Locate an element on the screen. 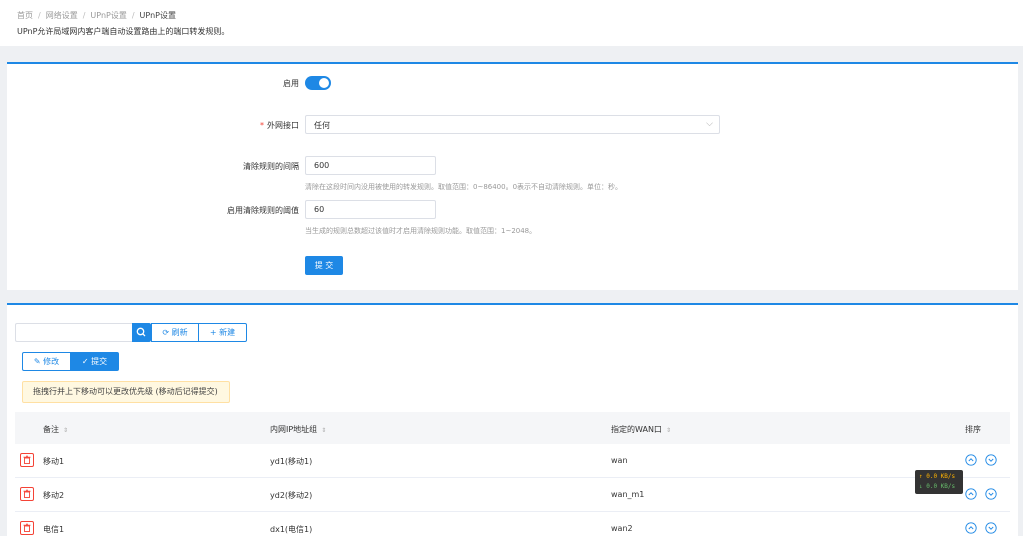 The height and width of the screenshot is (536, 1023). clean-interval-label: 清除规则的间隔 is located at coordinates (271, 166).